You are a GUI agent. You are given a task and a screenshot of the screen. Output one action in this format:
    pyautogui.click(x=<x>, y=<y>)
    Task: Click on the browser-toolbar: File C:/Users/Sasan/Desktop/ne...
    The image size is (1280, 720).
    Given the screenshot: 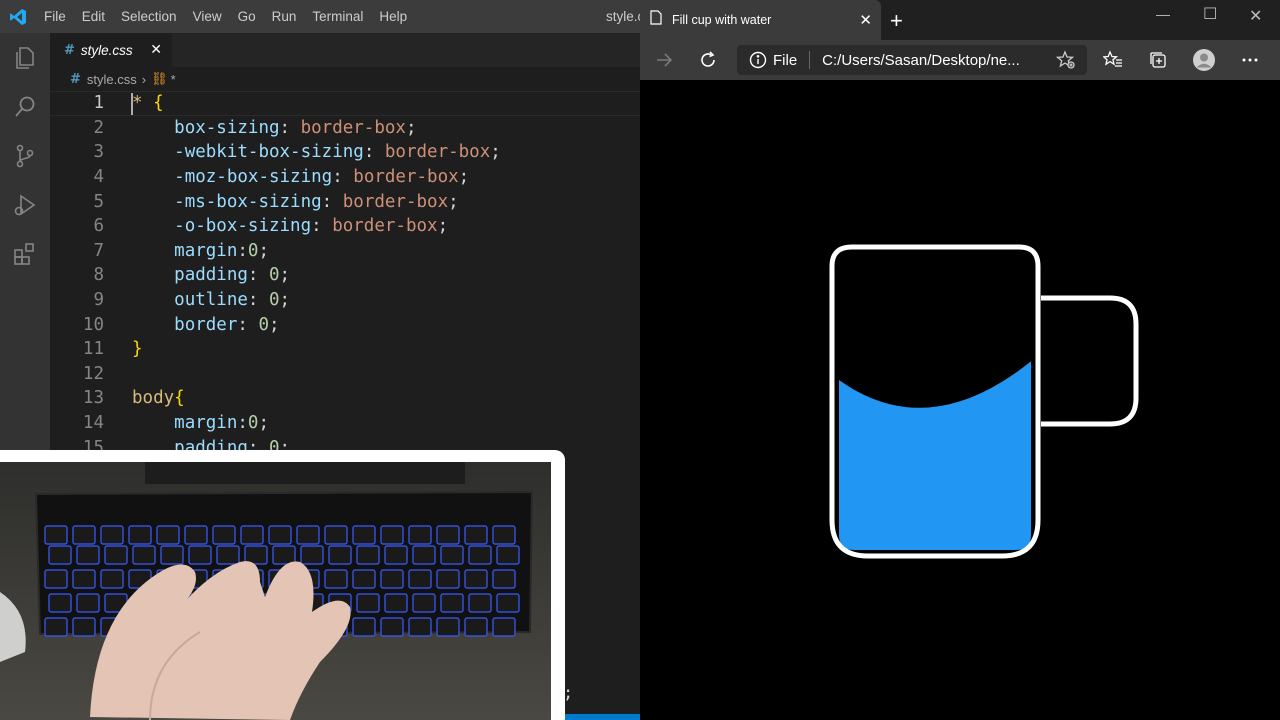 What is the action you would take?
    pyautogui.click(x=960, y=60)
    